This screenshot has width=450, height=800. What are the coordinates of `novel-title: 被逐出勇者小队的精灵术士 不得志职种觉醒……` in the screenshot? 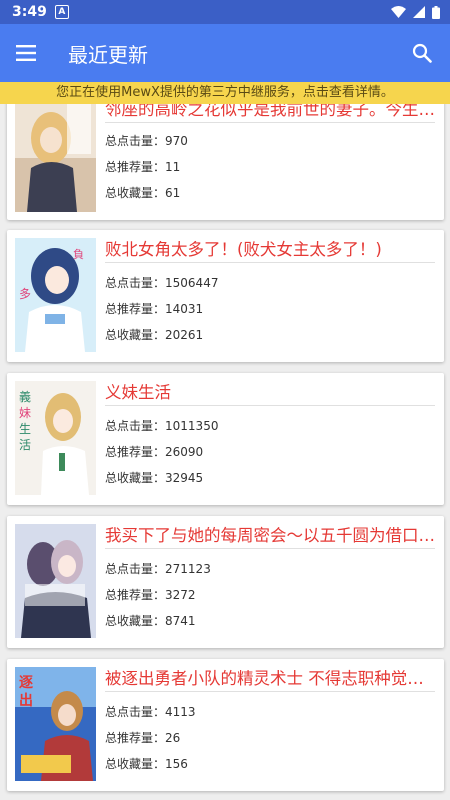 It's located at (270, 679).